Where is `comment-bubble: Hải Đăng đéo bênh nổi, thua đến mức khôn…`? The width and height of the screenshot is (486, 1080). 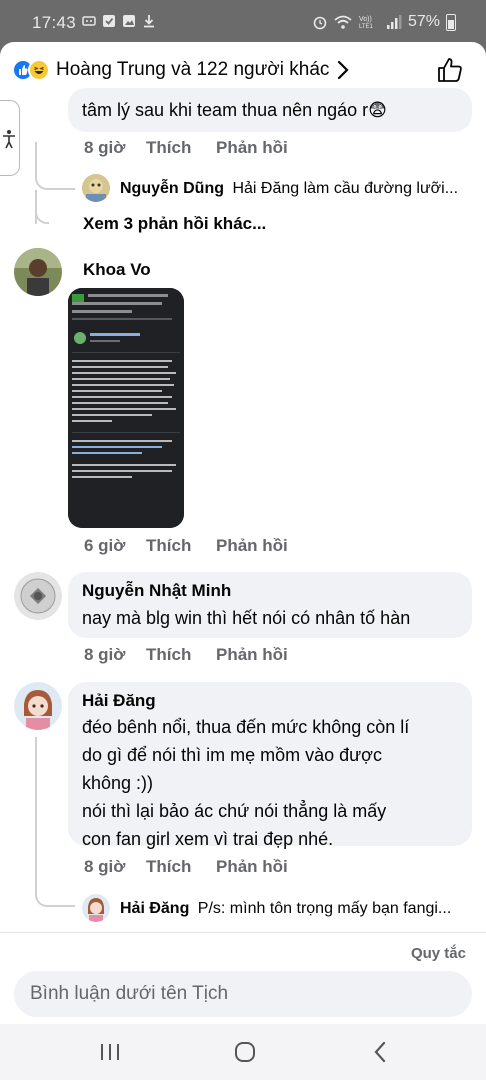 comment-bubble: Hải Đăng đéo bênh nổi, thua đến mức khôn… is located at coordinates (270, 765).